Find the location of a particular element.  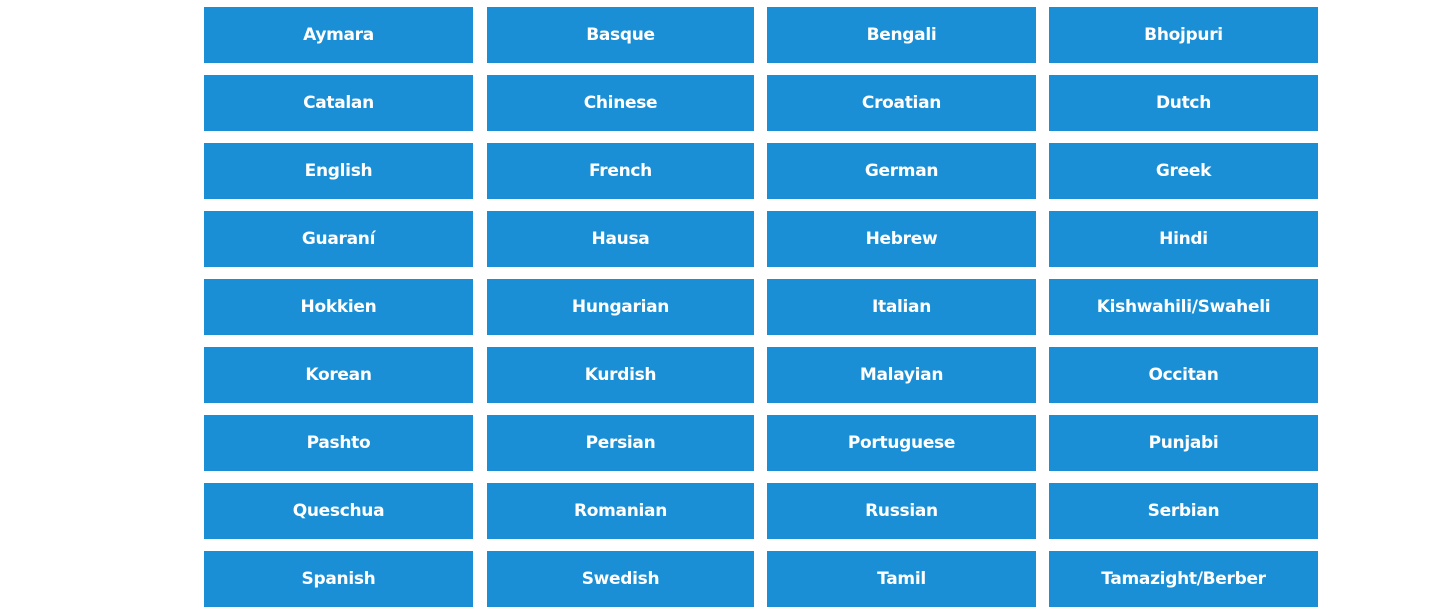

language-button-label: Russian is located at coordinates (901, 511).